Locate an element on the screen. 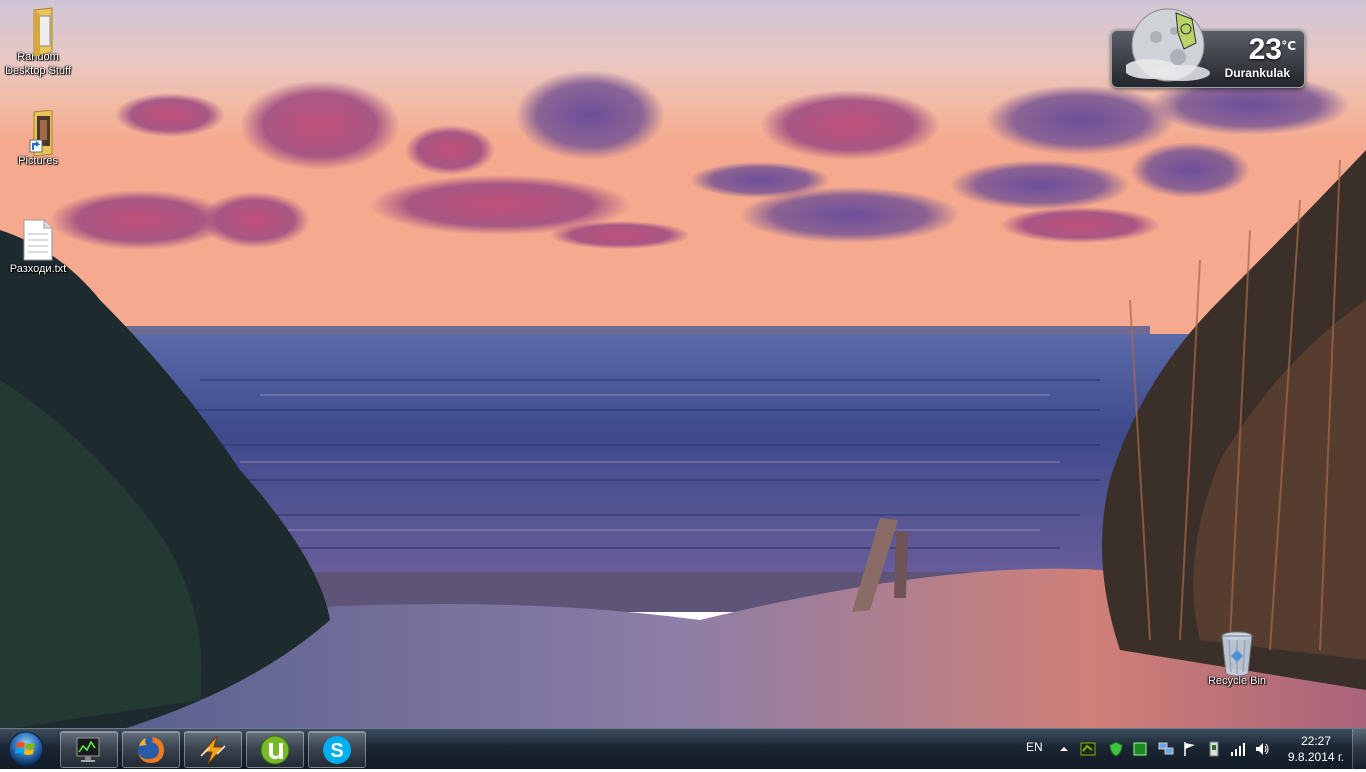  weather-location: Durankulak is located at coordinates (1257, 73).